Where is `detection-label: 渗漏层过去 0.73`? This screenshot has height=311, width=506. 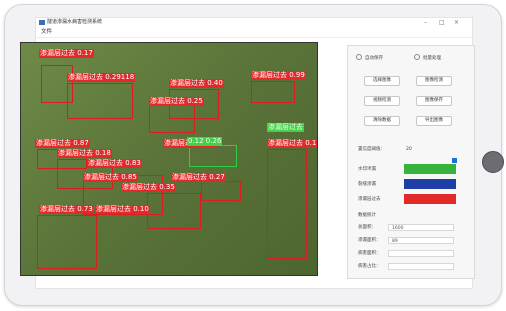 detection-label: 渗漏层过去 0.73 is located at coordinates (66, 209).